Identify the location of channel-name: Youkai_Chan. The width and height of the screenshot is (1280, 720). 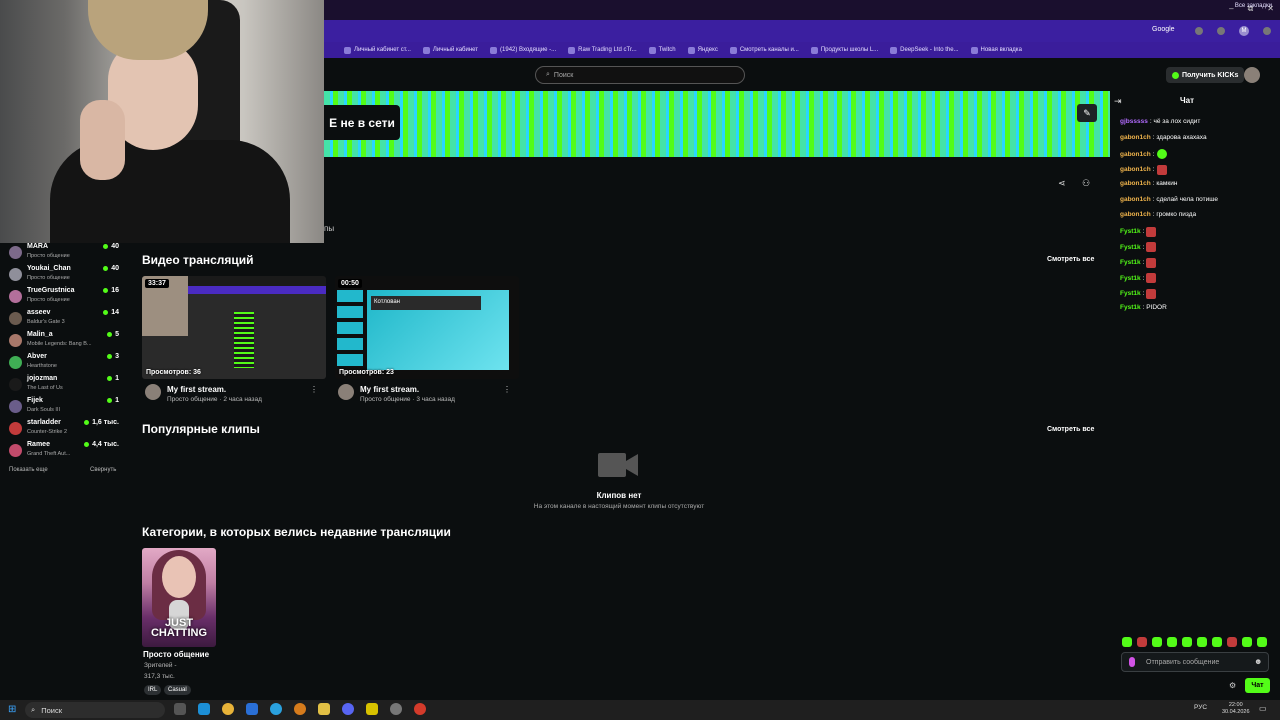
(49, 268).